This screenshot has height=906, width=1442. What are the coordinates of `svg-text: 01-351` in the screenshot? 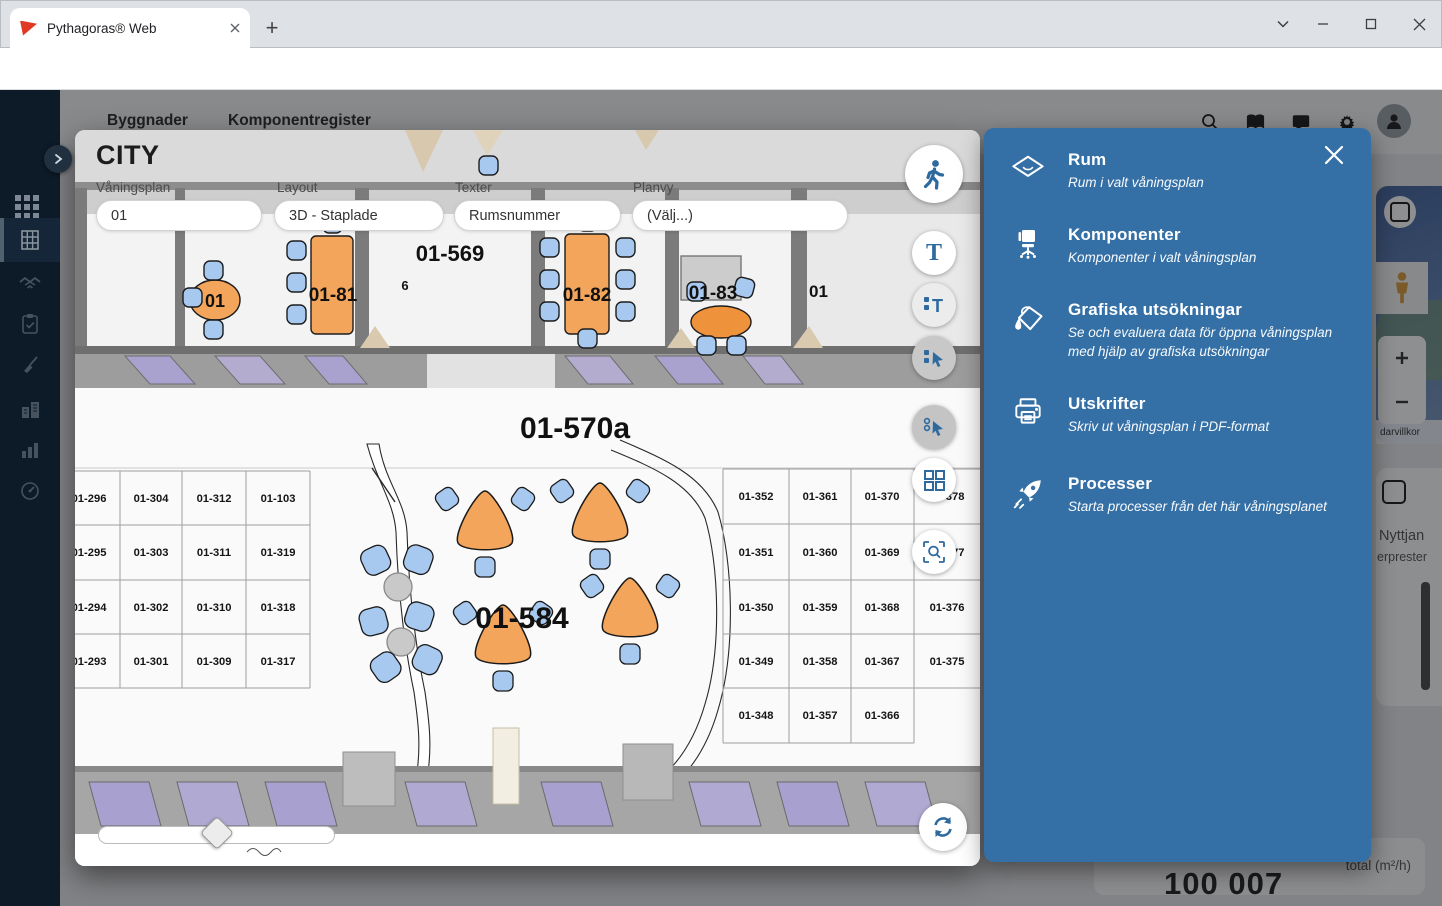 It's located at (756, 553).